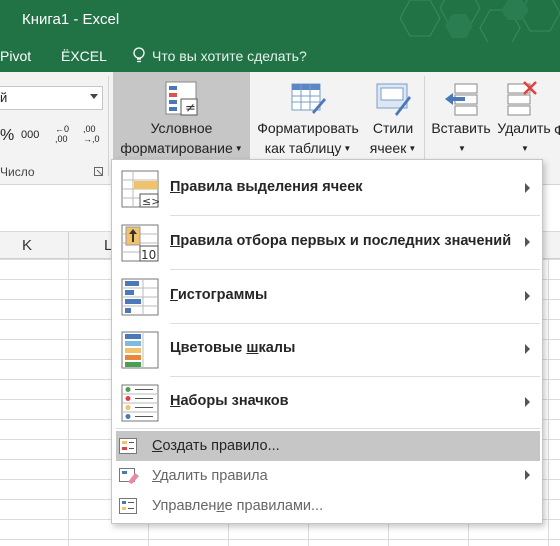  Describe the element at coordinates (461, 99) in the screenshot. I see `insert-cells-icon` at that location.